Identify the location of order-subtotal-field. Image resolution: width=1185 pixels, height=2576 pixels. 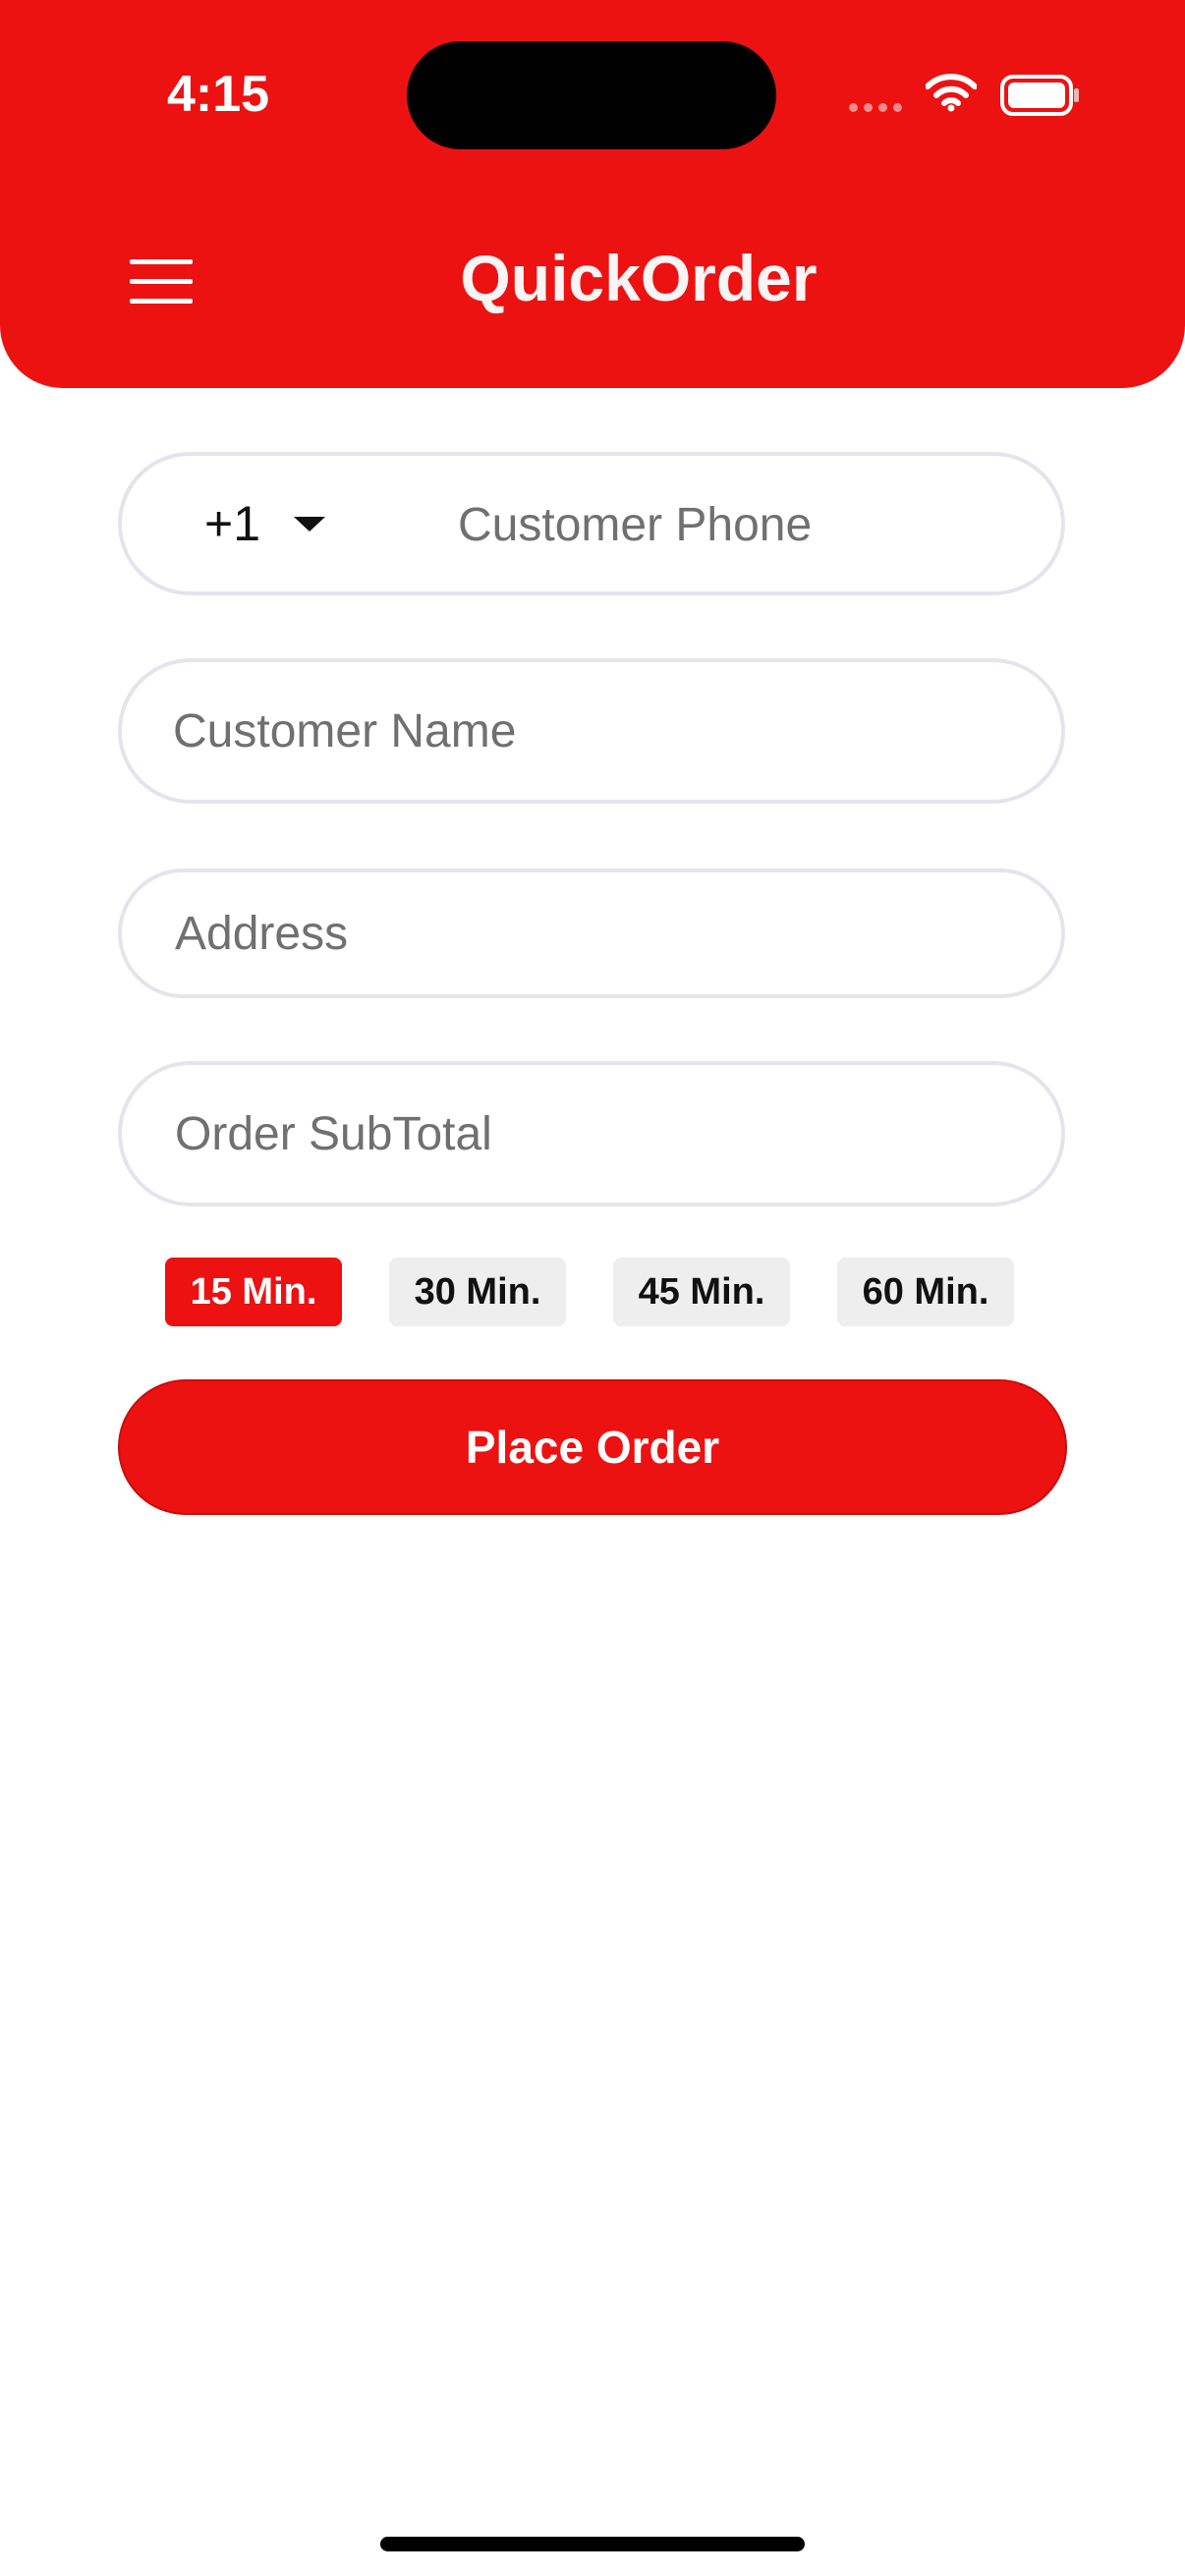
(592, 1133).